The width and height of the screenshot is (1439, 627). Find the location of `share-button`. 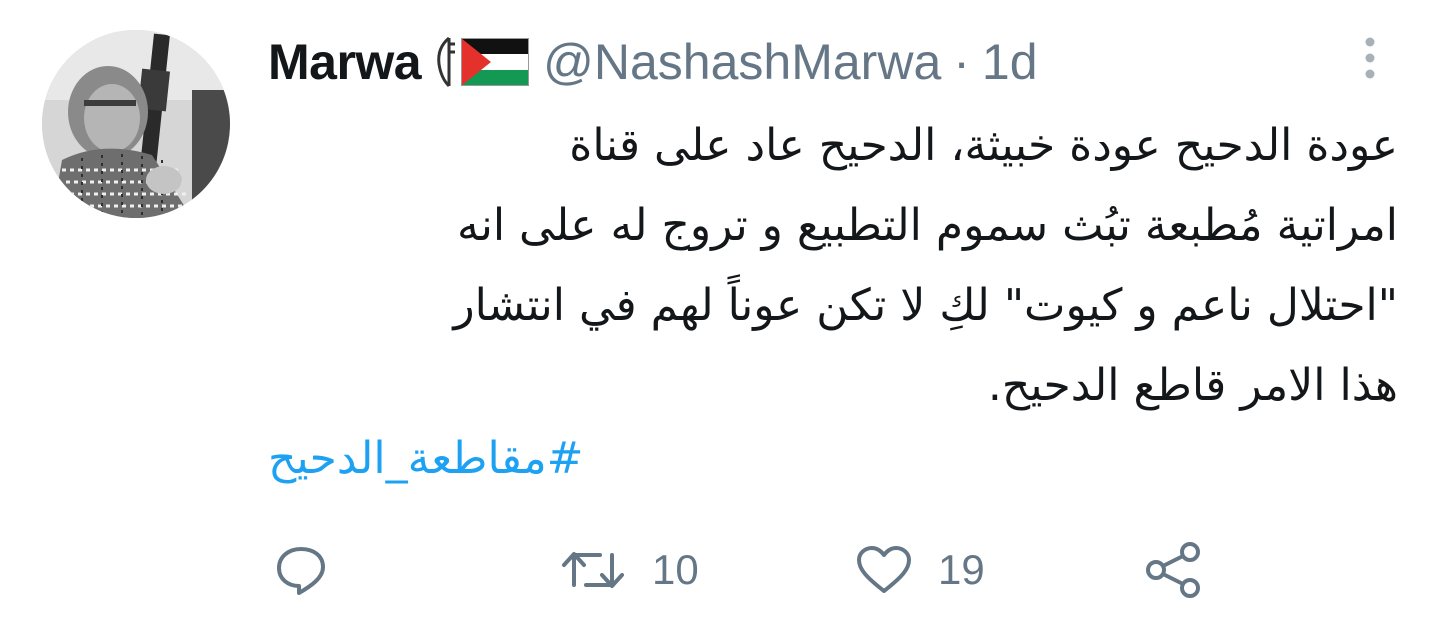

share-button is located at coordinates (1174, 570).